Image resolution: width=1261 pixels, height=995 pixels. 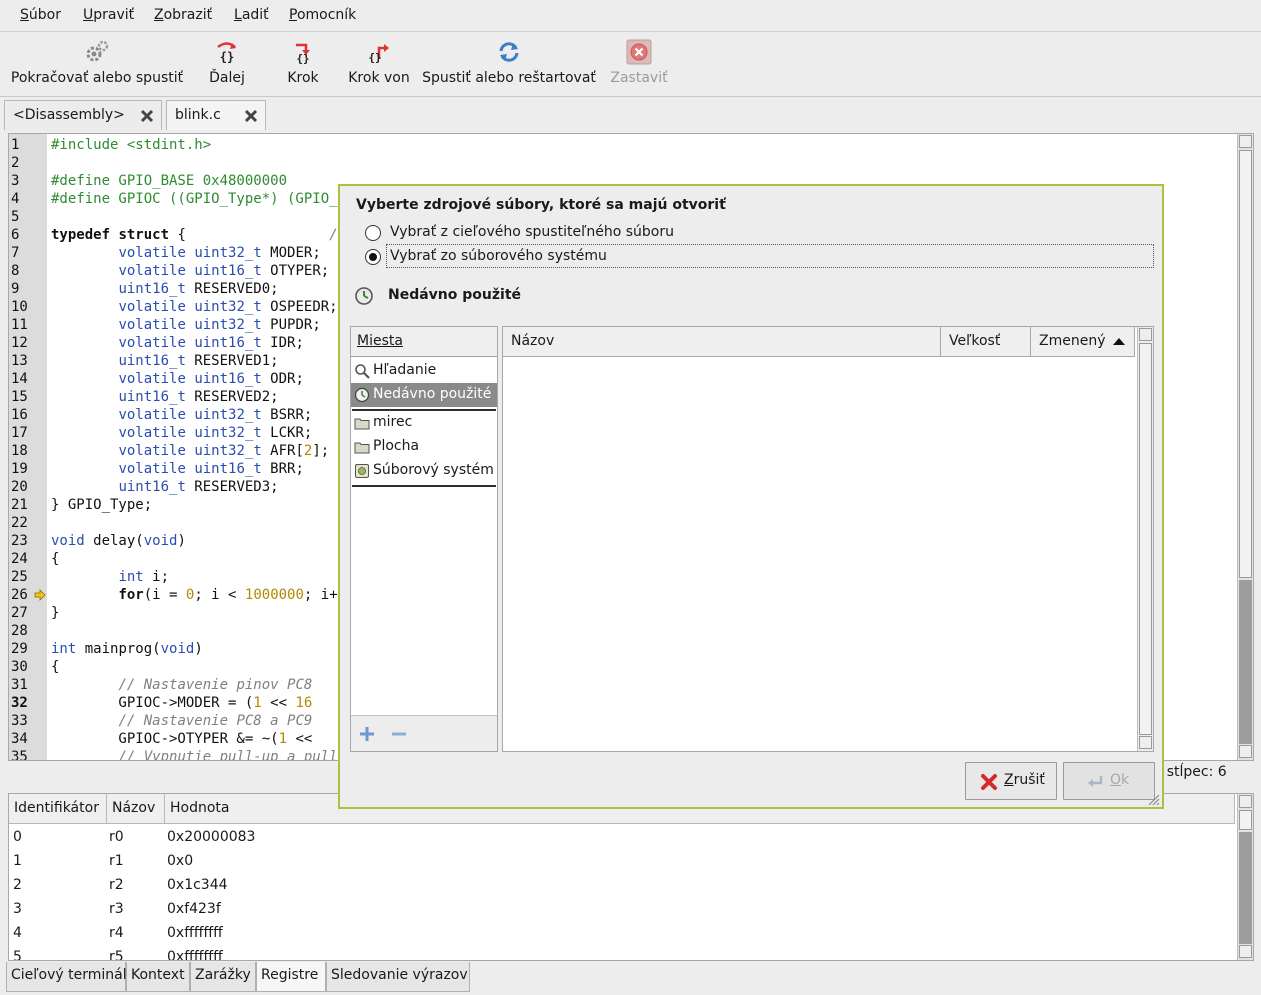 What do you see at coordinates (251, 15) in the screenshot?
I see `menu-debug: Ladiť` at bounding box center [251, 15].